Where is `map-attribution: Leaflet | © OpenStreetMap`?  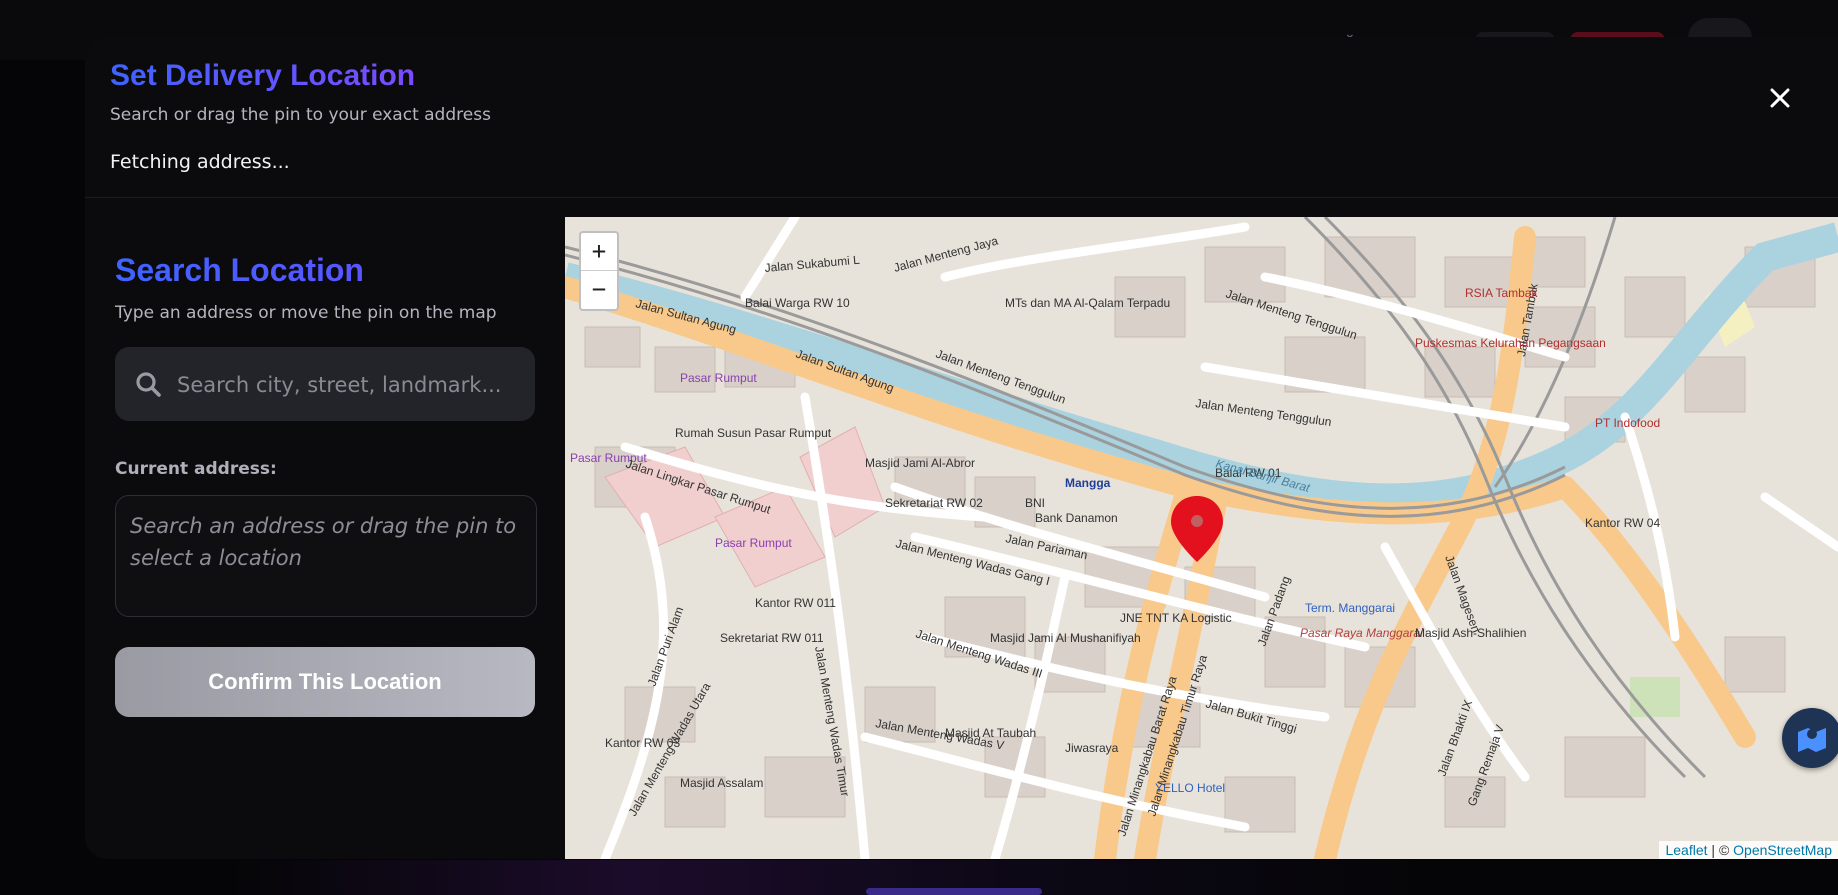 map-attribution: Leaflet | © OpenStreetMap is located at coordinates (1748, 850).